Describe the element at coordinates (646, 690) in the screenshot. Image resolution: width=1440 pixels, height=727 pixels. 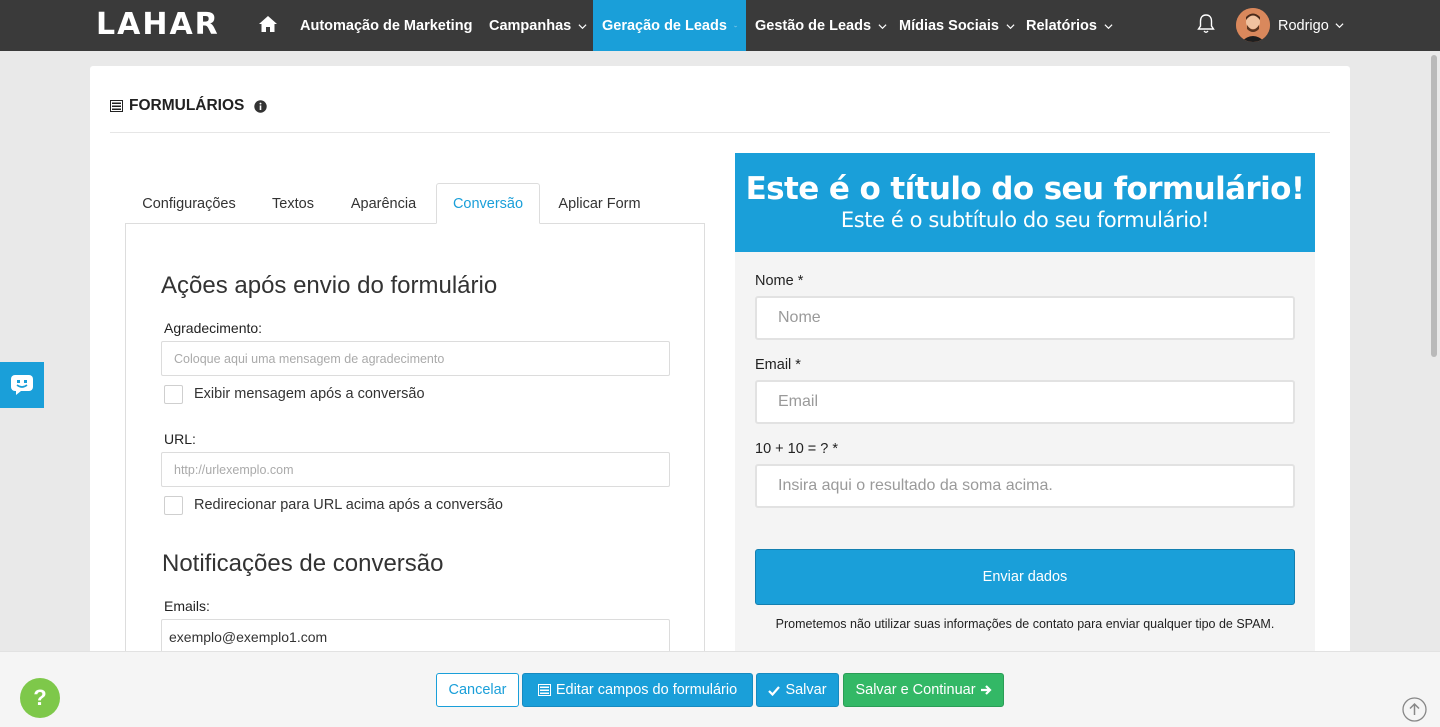
I see `edit-fields-button-label: Editar campos do formulário` at that location.